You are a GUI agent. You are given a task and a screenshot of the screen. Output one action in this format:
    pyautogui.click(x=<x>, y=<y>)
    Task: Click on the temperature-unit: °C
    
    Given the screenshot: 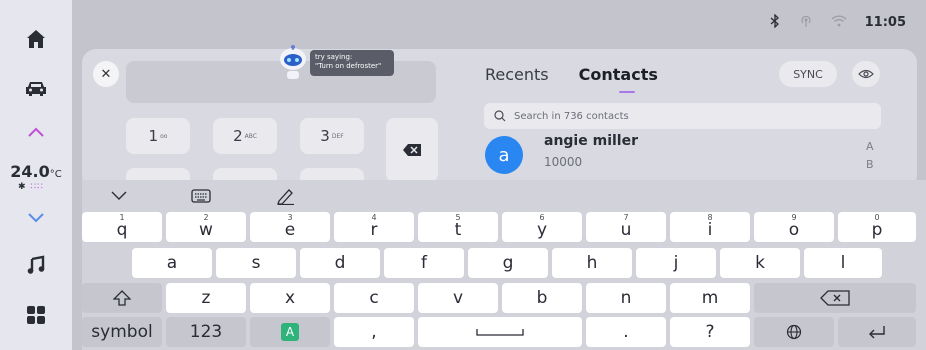 What is the action you would take?
    pyautogui.click(x=55, y=174)
    